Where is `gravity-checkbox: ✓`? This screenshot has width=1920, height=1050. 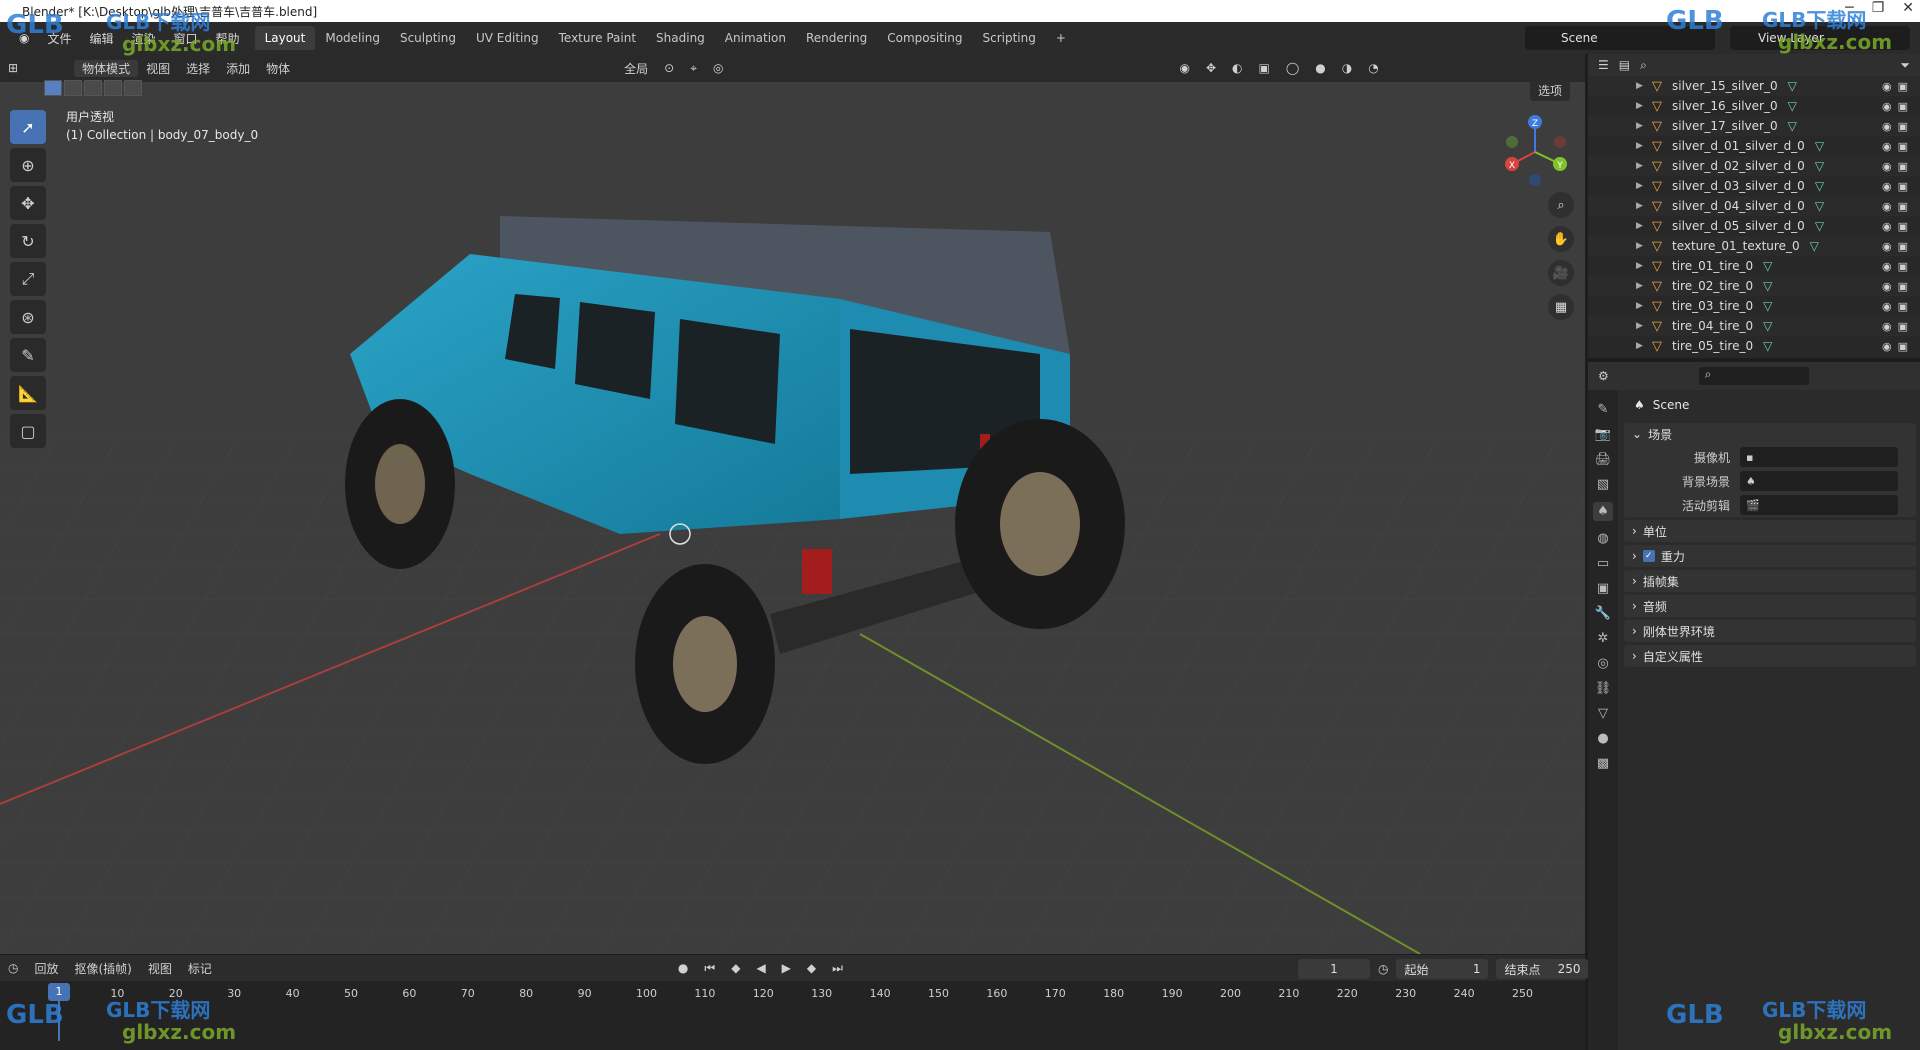 gravity-checkbox: ✓ is located at coordinates (1648, 556).